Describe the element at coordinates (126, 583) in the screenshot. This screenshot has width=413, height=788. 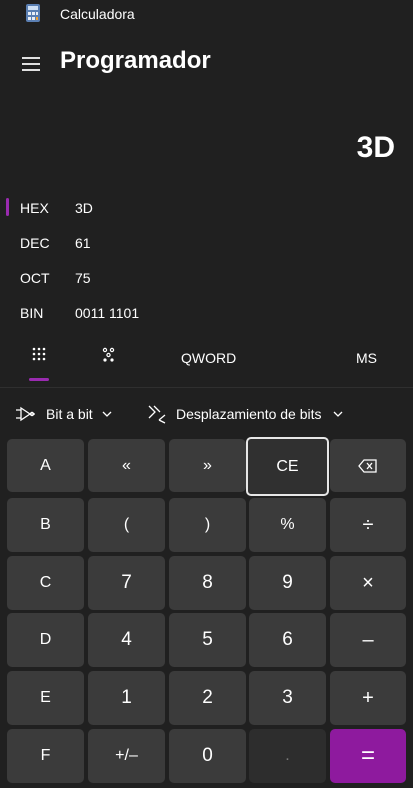
I see `key-7: 7` at that location.